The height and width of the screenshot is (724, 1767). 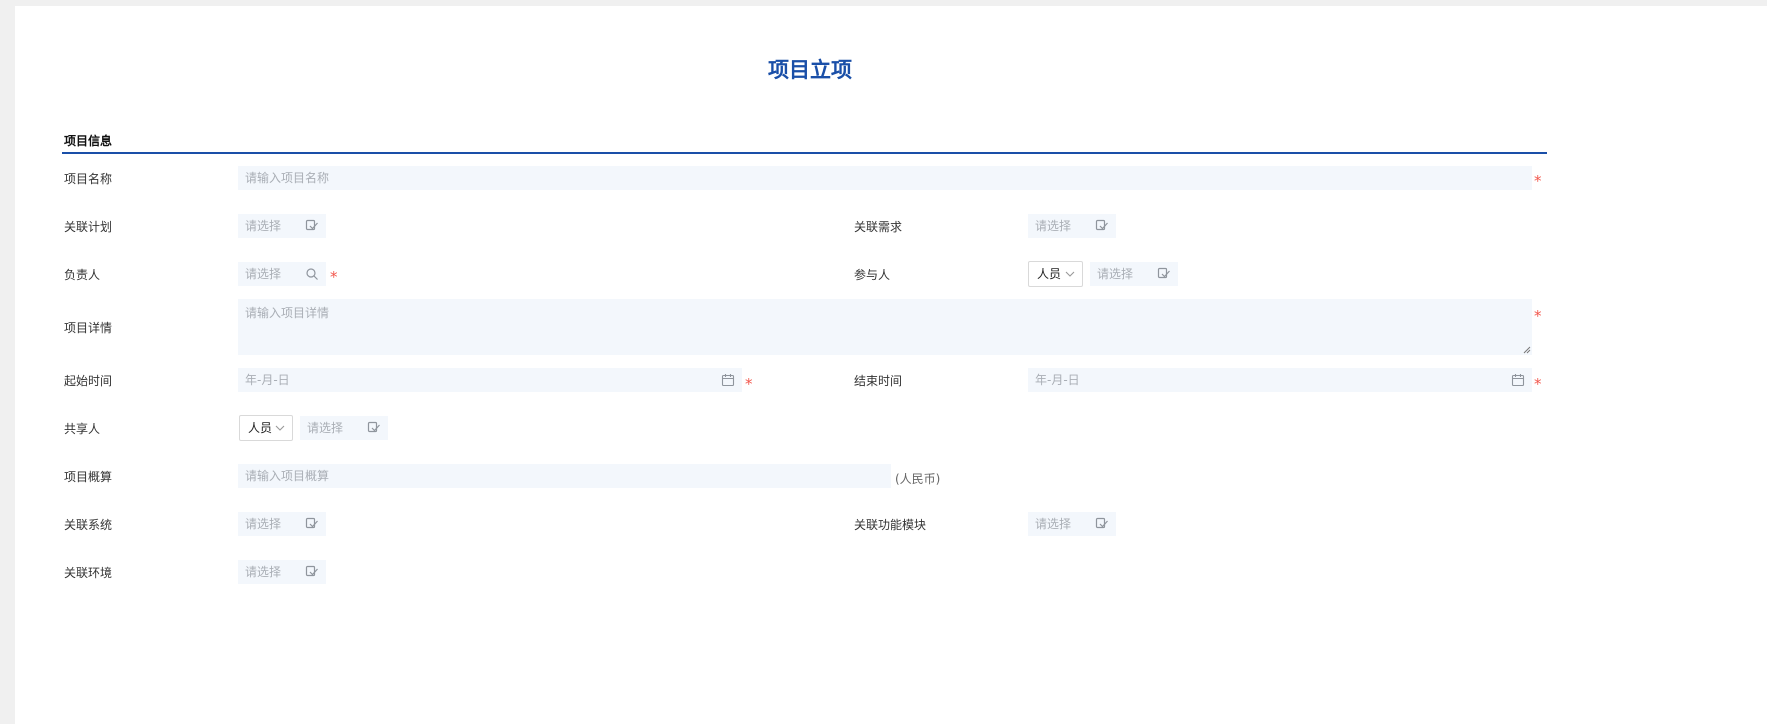 What do you see at coordinates (88, 381) in the screenshot?
I see `start-date-label: 起始时间` at bounding box center [88, 381].